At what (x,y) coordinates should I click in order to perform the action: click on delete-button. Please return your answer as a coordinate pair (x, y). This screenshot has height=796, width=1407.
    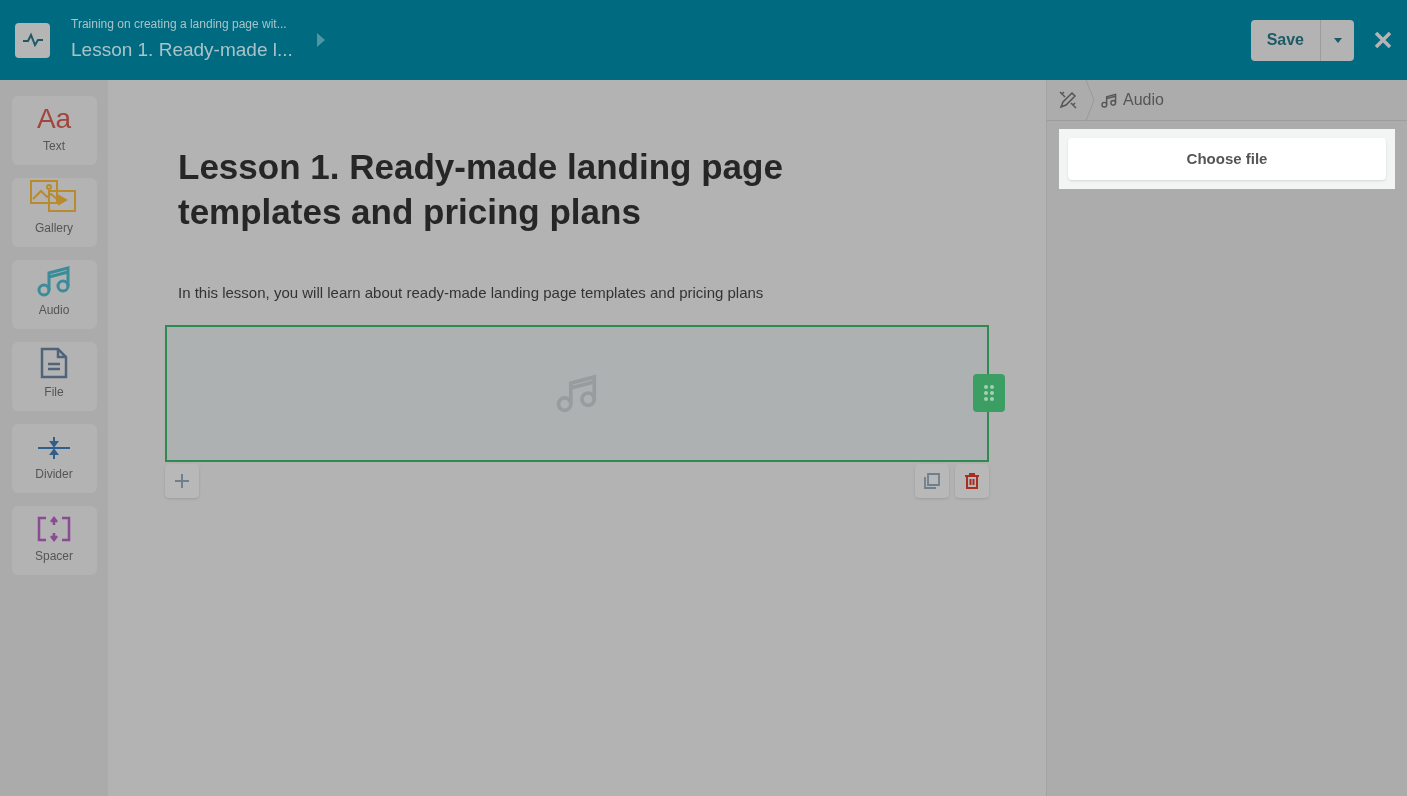
    Looking at the image, I should click on (972, 480).